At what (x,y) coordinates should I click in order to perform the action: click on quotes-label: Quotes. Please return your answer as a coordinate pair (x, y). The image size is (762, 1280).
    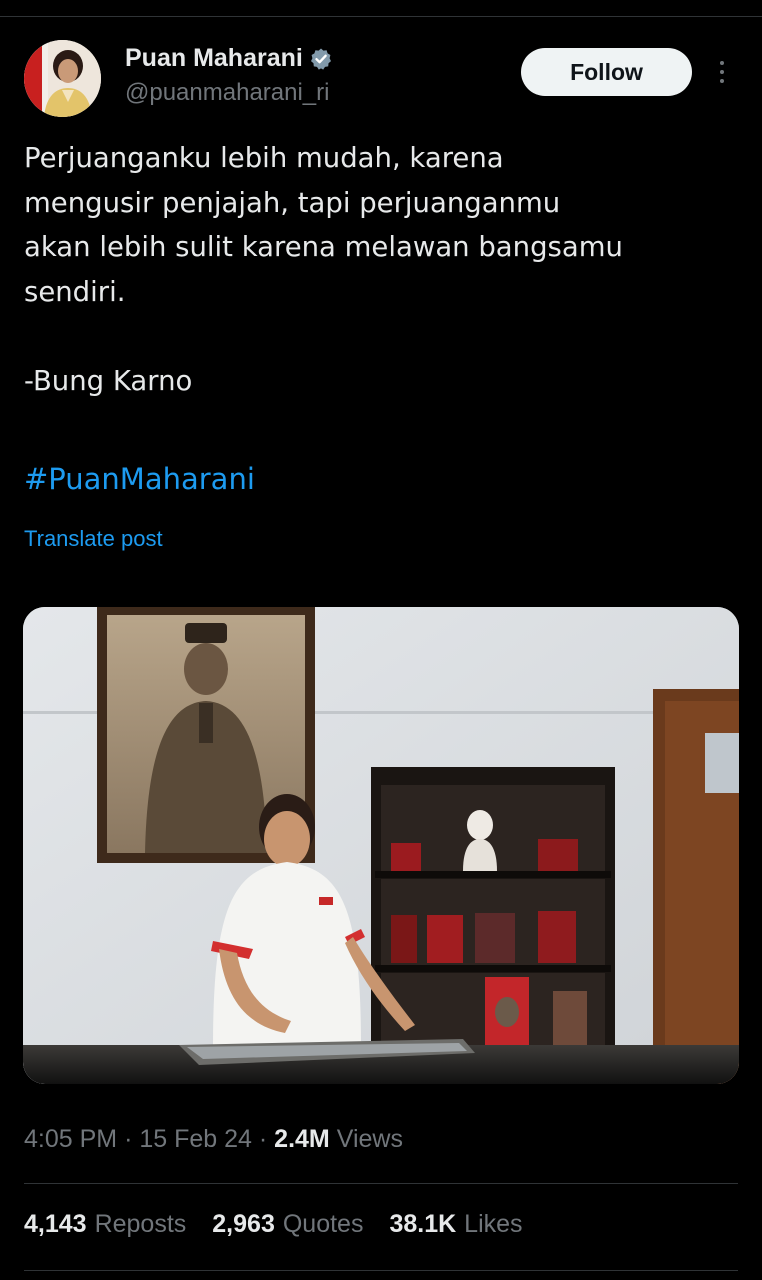
    Looking at the image, I should click on (323, 1224).